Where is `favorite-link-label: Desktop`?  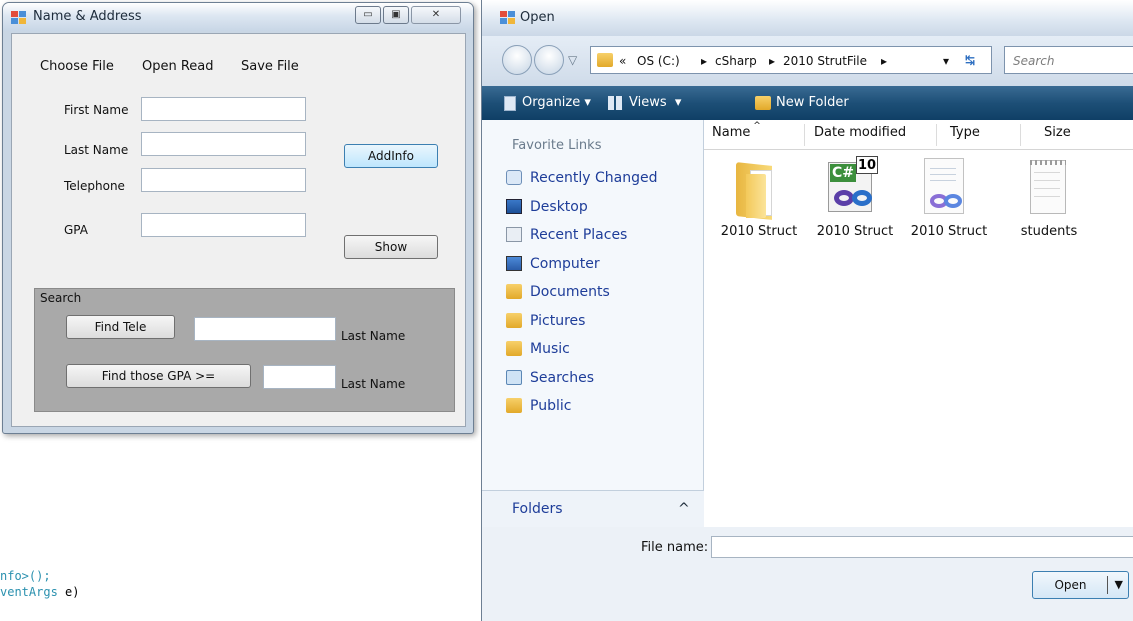 favorite-link-label: Desktop is located at coordinates (559, 206).